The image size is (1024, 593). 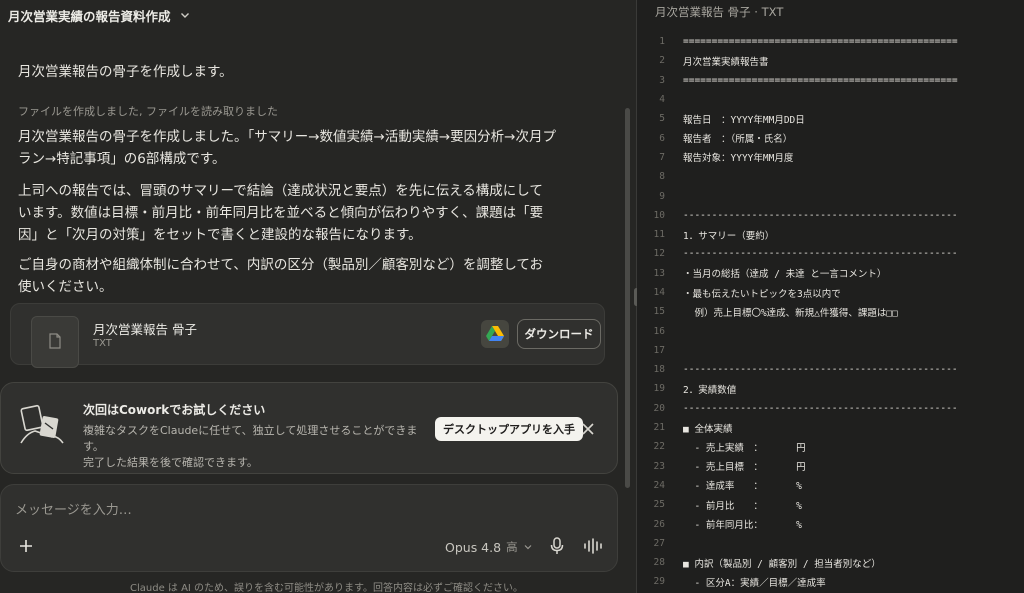 What do you see at coordinates (55, 342) in the screenshot?
I see `document-icon` at bounding box center [55, 342].